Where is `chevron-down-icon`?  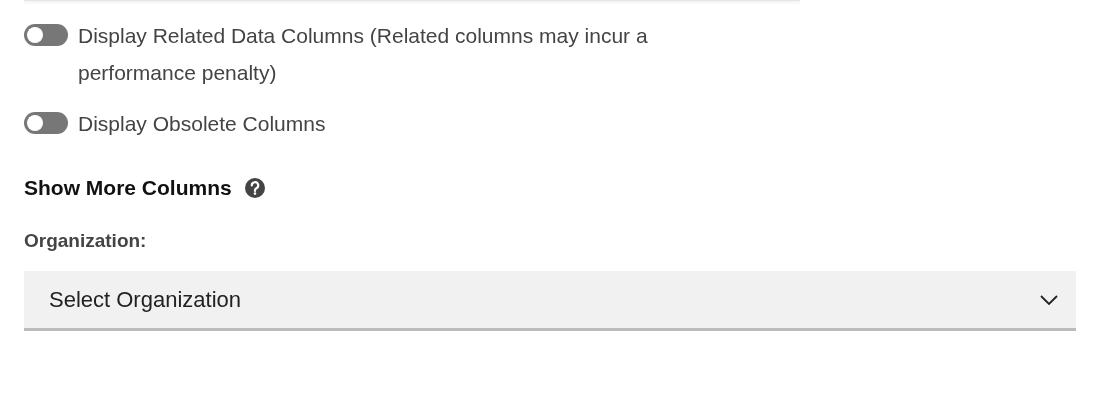
chevron-down-icon is located at coordinates (1049, 299).